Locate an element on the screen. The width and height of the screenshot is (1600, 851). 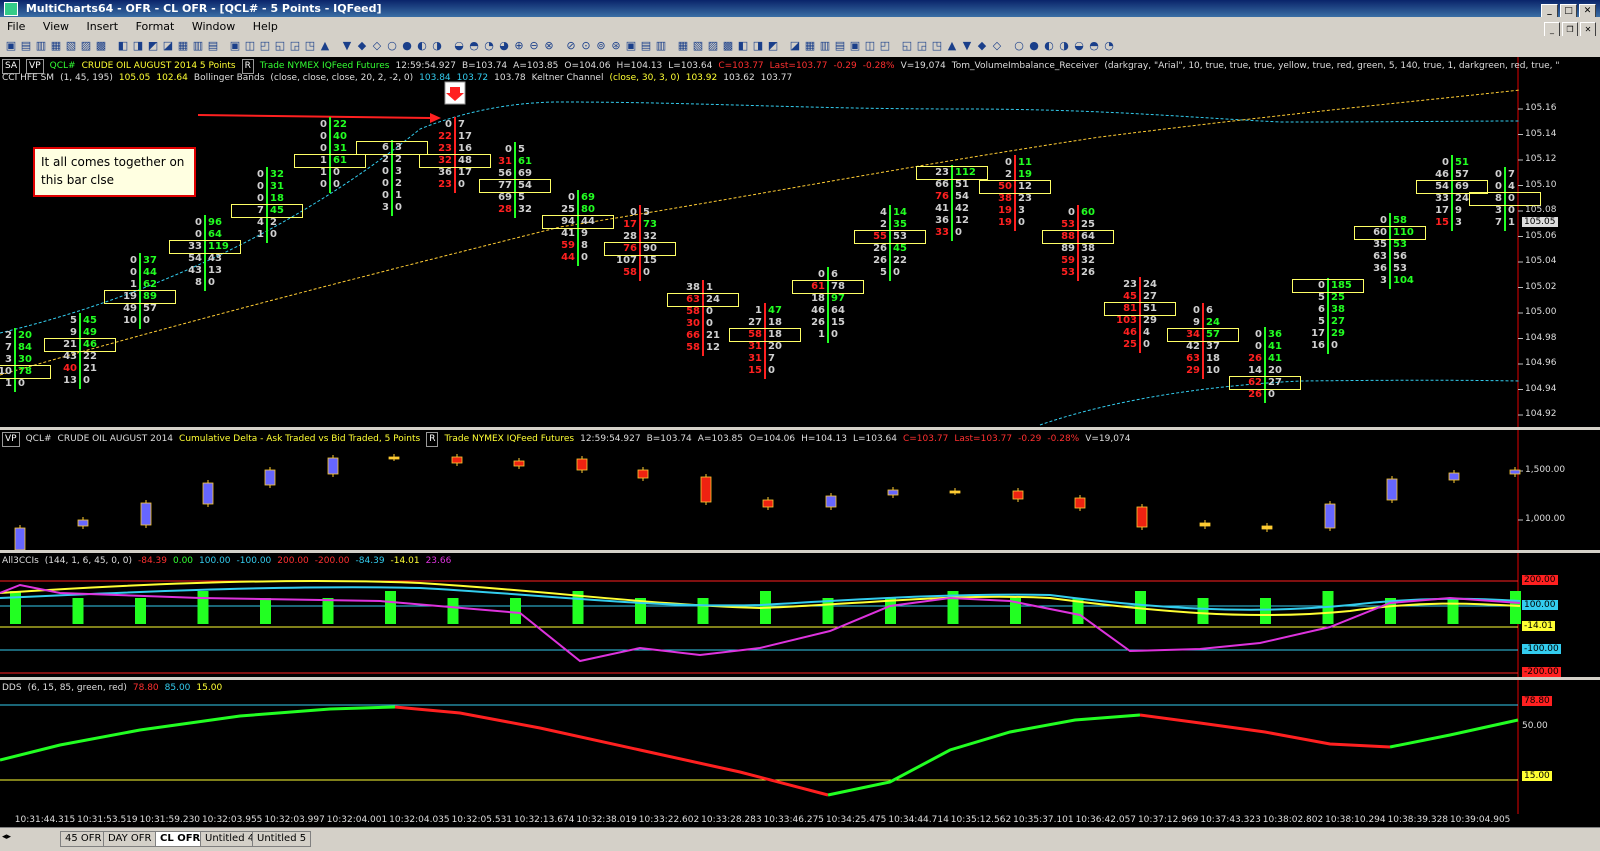
toolbar-tool-icon: ▲ is located at coordinates (325, 46).